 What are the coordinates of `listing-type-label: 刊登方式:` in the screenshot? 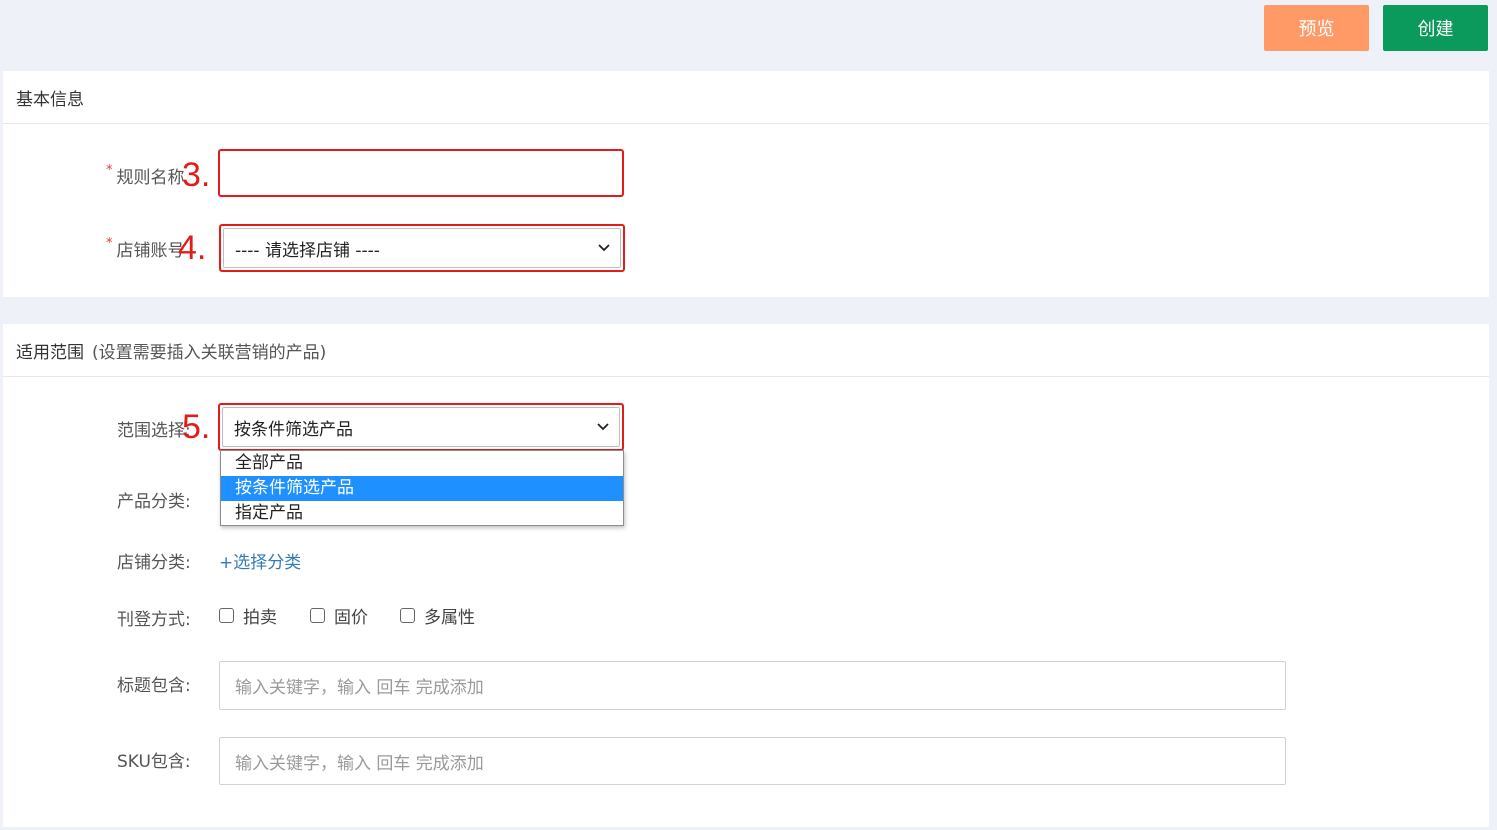 It's located at (154, 620).